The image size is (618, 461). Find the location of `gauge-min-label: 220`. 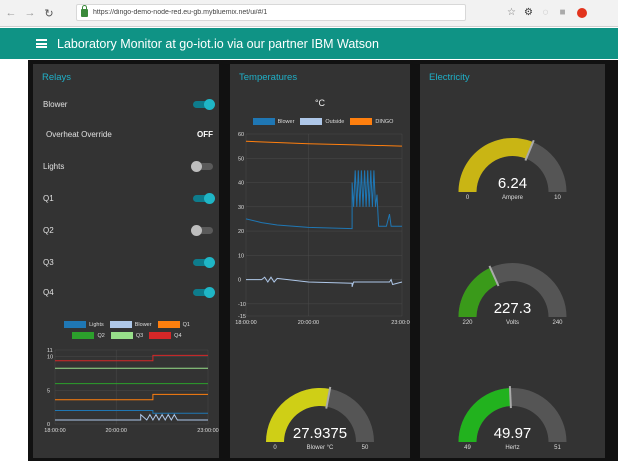

gauge-min-label: 220 is located at coordinates (467, 323).